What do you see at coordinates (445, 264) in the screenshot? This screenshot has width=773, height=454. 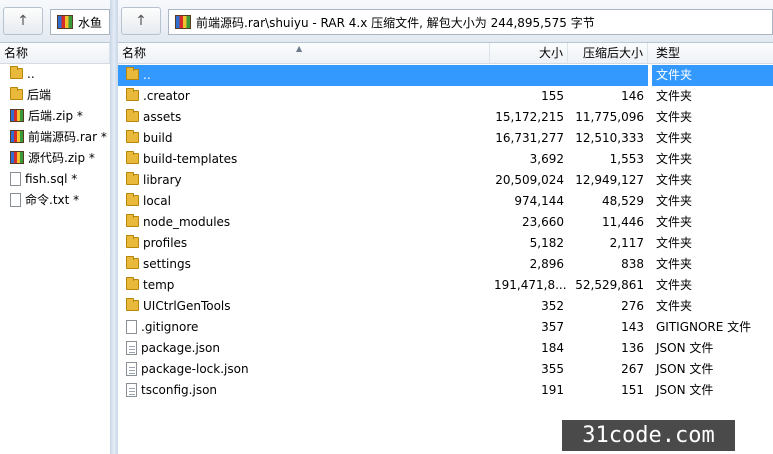 I see `table-row: settings 2,896 838 文件夹` at bounding box center [445, 264].